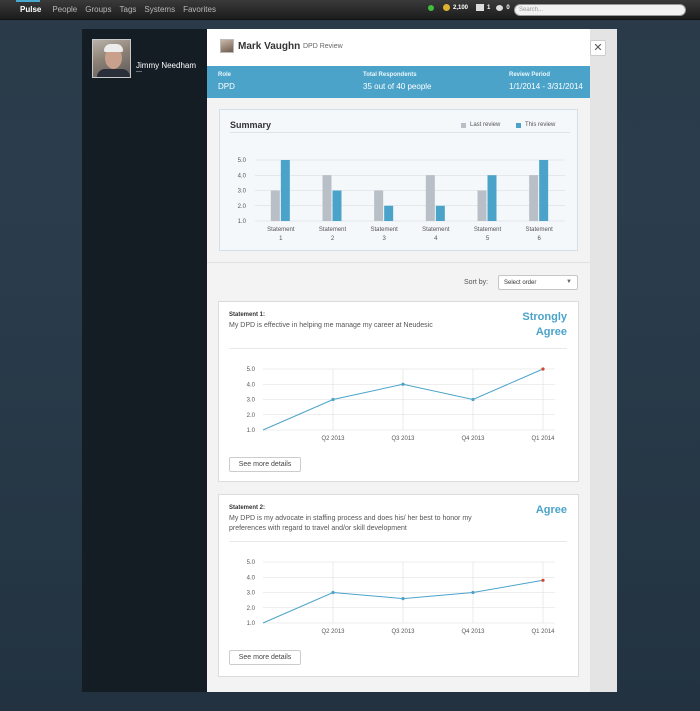  What do you see at coordinates (488, 8) in the screenshot?
I see `tray-count: 1` at bounding box center [488, 8].